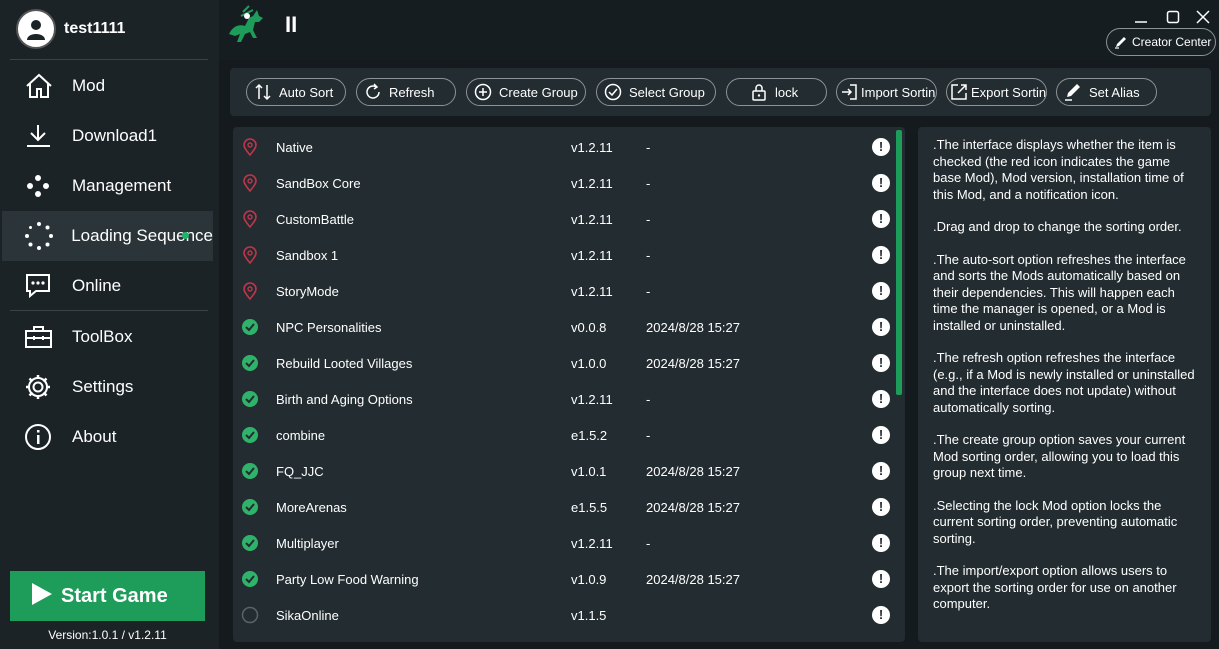  I want to click on mod-row: NPC Personalities v0.0.8 2024/8/28 15:27!, so click(569, 327).